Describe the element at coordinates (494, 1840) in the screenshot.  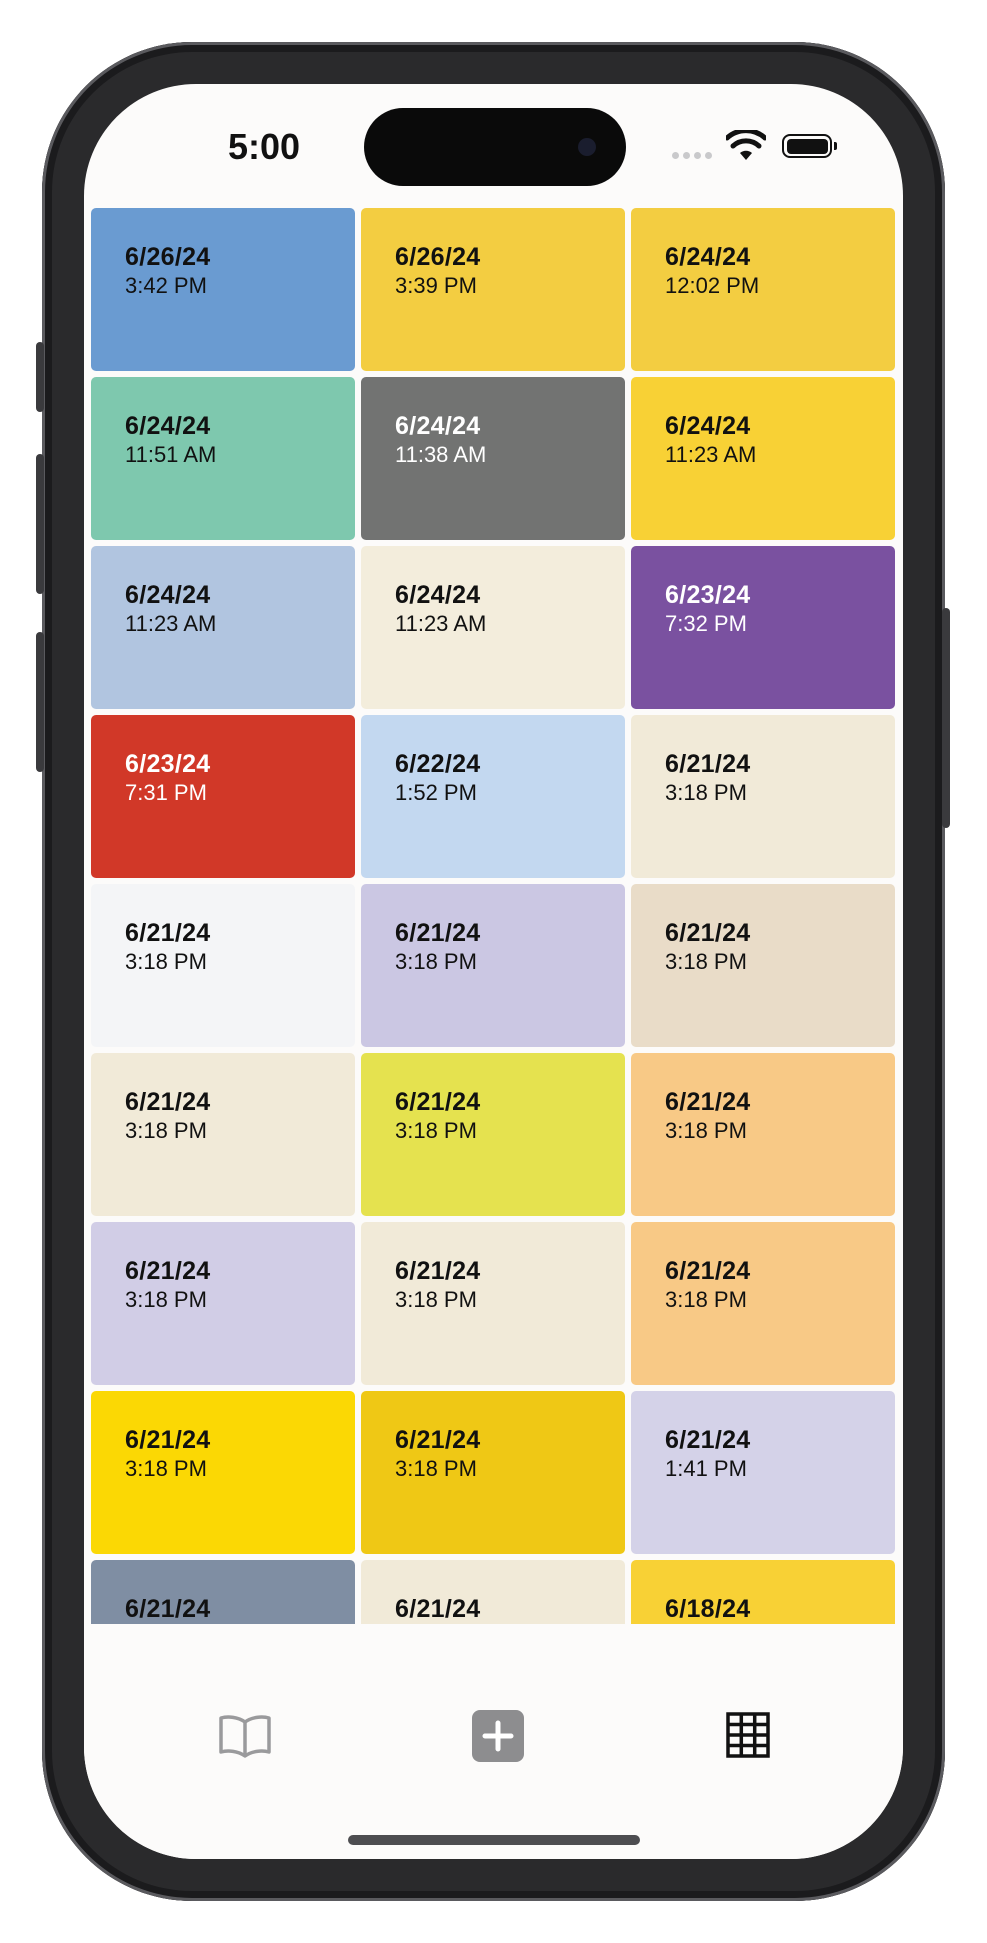
I see `home-indicator` at that location.